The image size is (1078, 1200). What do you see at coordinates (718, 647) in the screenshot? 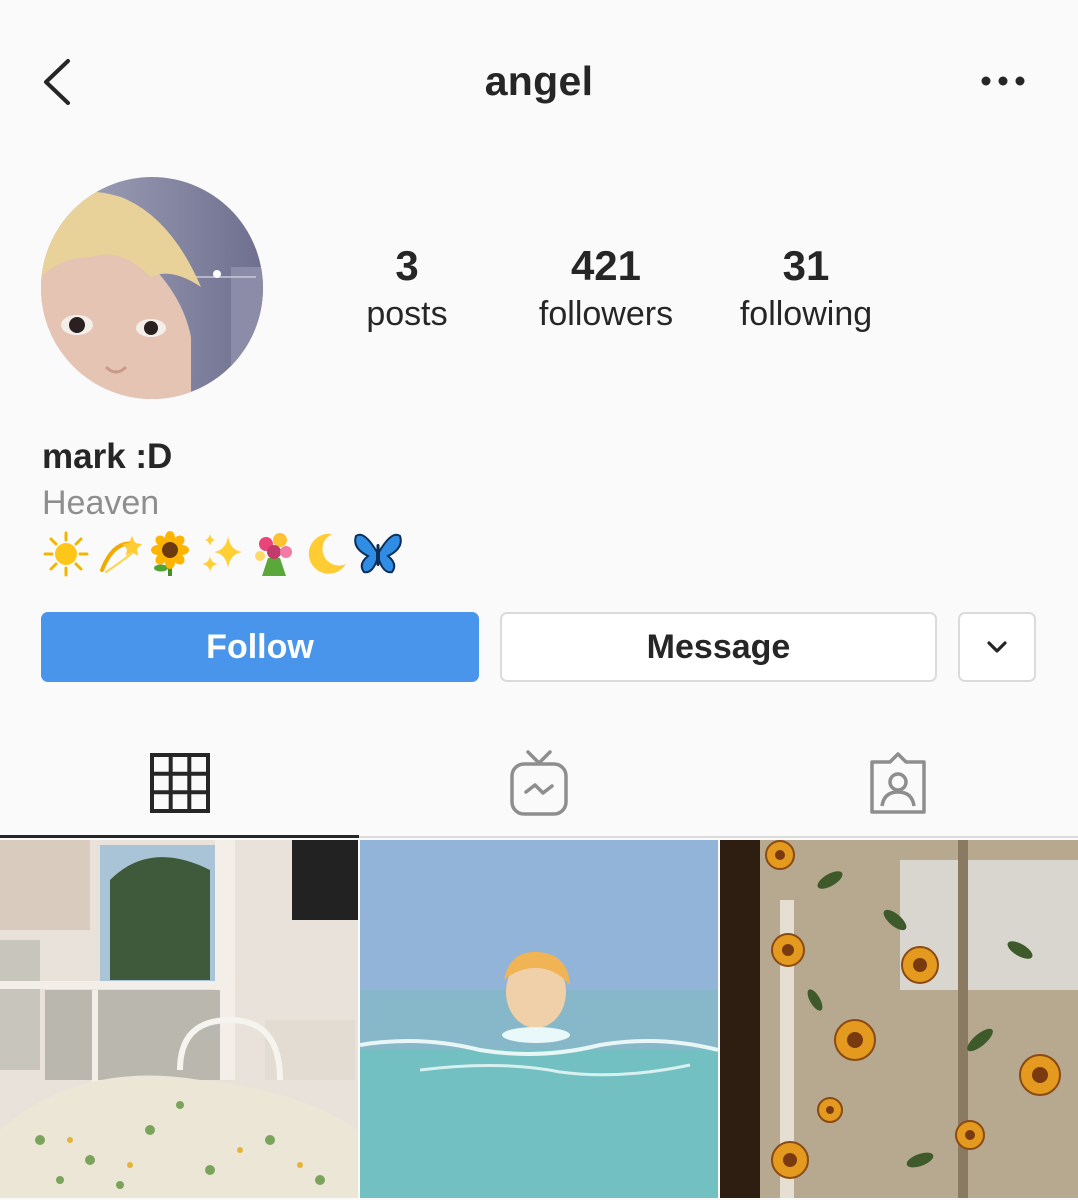
I see `message-button: Message` at bounding box center [718, 647].